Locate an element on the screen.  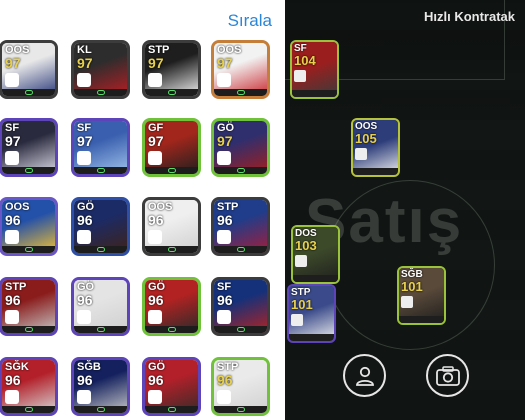
player-rating: 104 is located at coordinates (305, 60).